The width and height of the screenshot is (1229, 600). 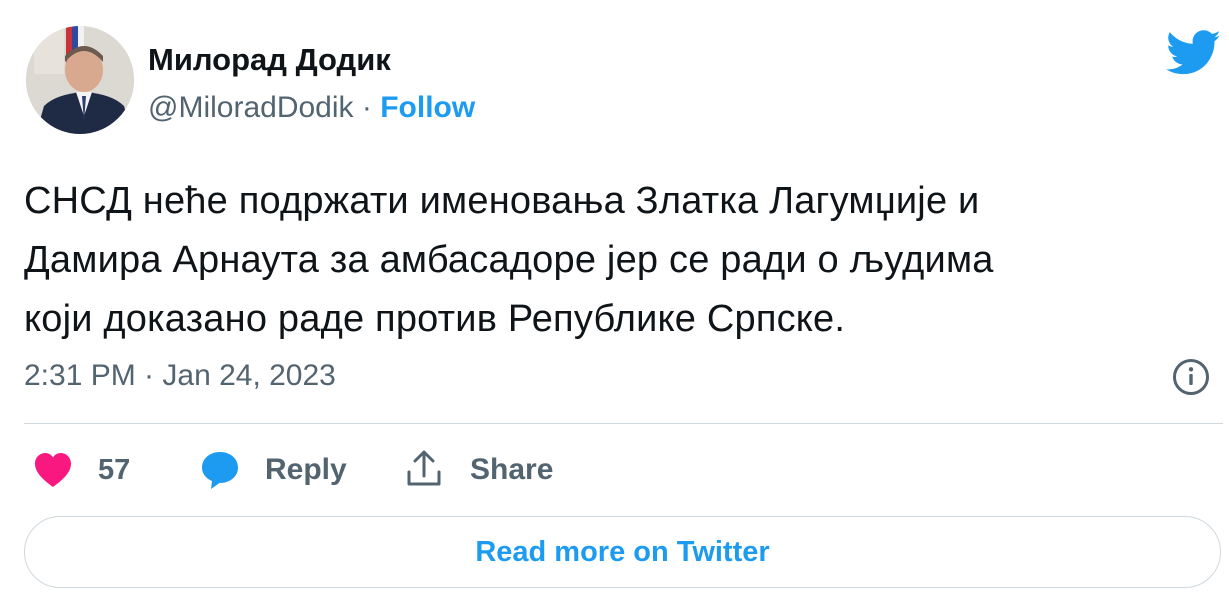 What do you see at coordinates (220, 470) in the screenshot?
I see `speech-bubble-icon` at bounding box center [220, 470].